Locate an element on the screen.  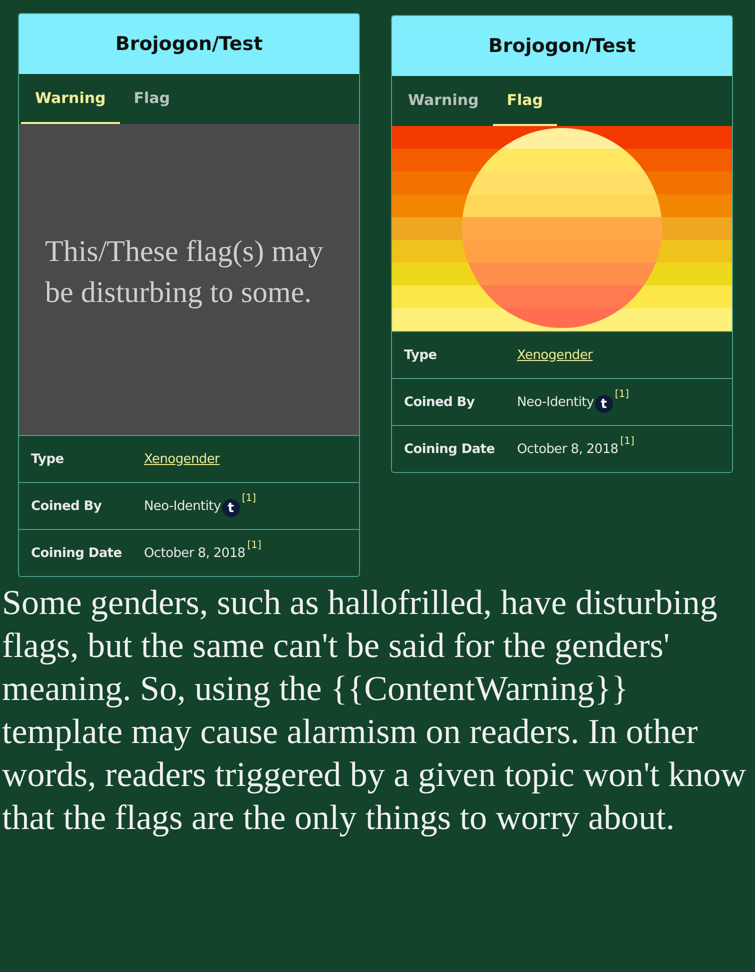
warning-text: This/These flag(s) may be disturbing to some. is located at coordinates (184, 272).